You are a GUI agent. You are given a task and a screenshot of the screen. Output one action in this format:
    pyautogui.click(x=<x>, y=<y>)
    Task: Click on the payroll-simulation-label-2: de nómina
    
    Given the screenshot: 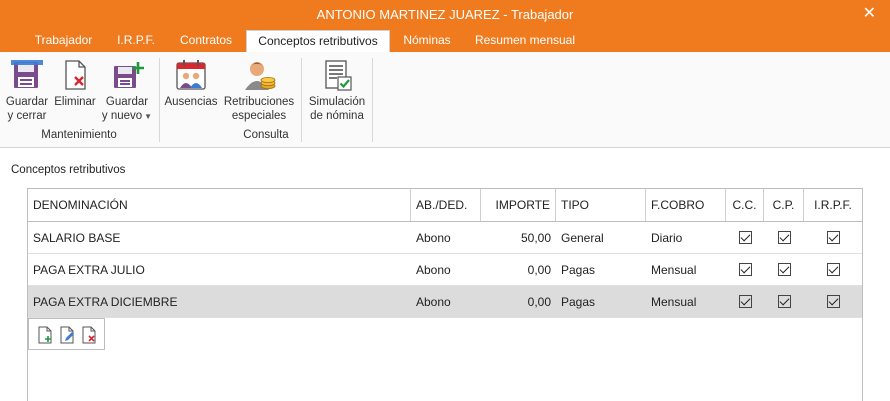 What is the action you would take?
    pyautogui.click(x=337, y=116)
    